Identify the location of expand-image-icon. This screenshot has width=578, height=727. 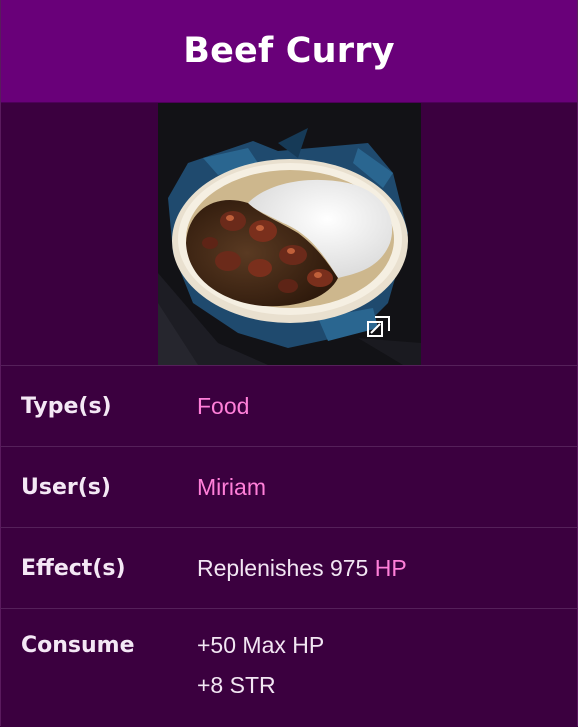
(379, 327).